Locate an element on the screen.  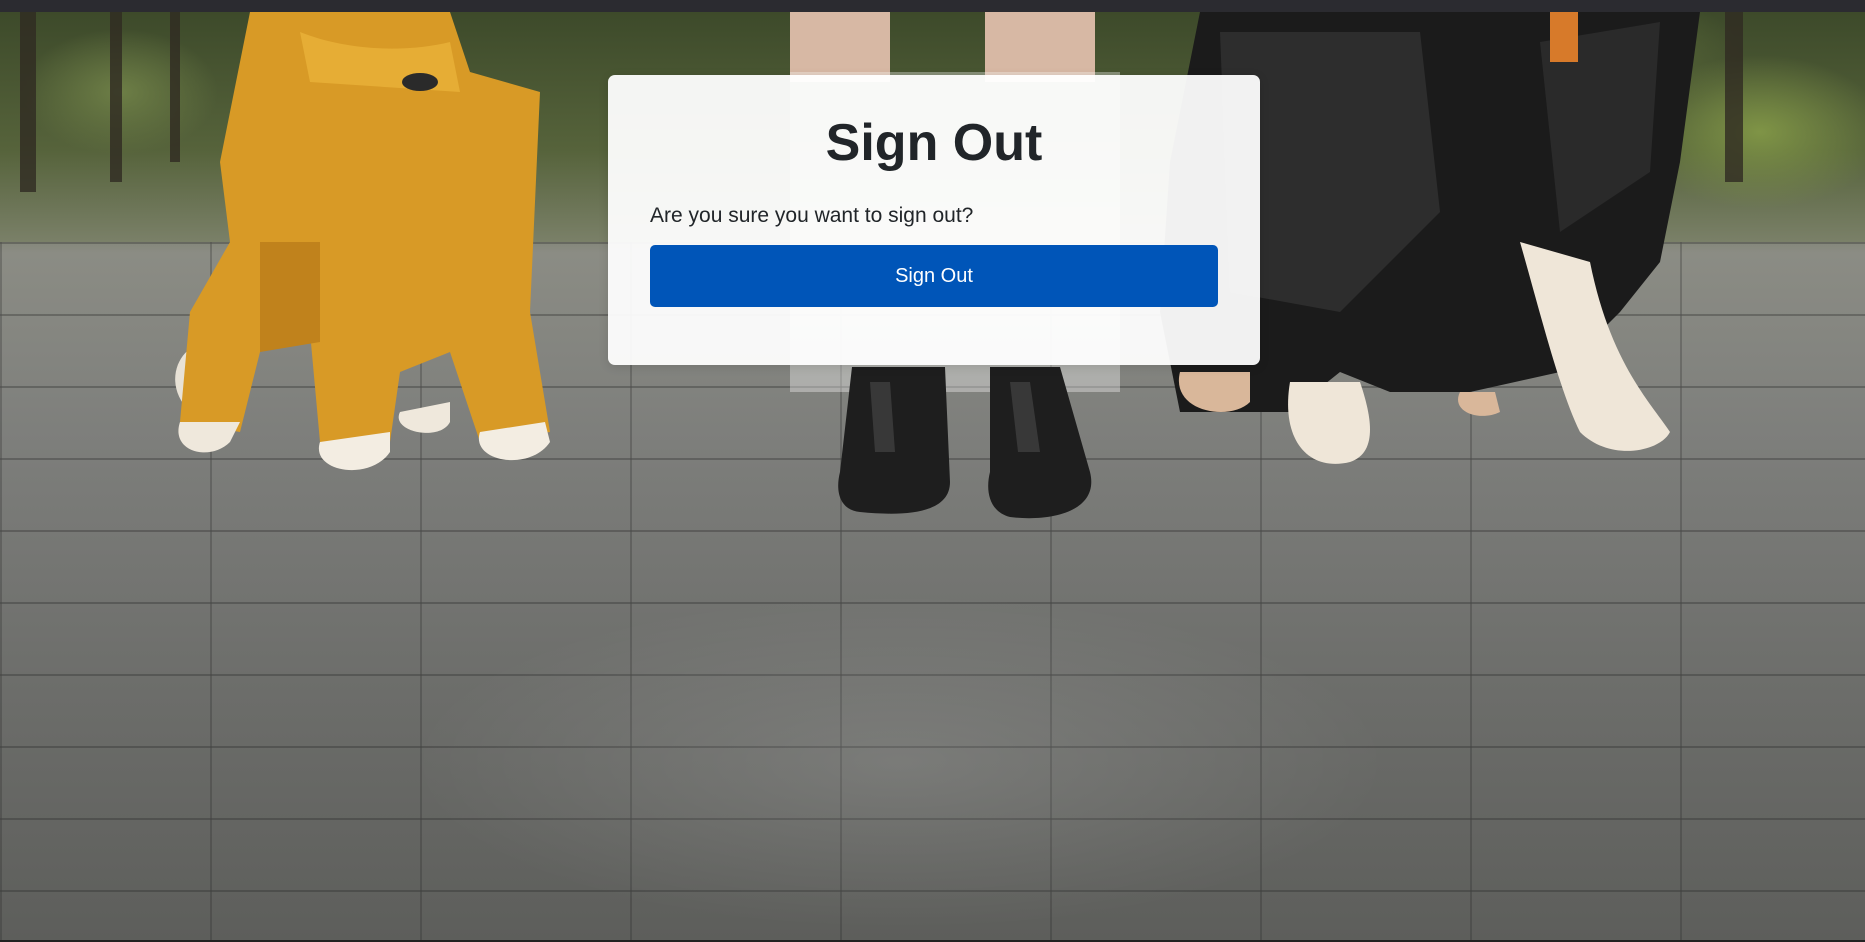
page-title: Sign Out is located at coordinates (934, 143).